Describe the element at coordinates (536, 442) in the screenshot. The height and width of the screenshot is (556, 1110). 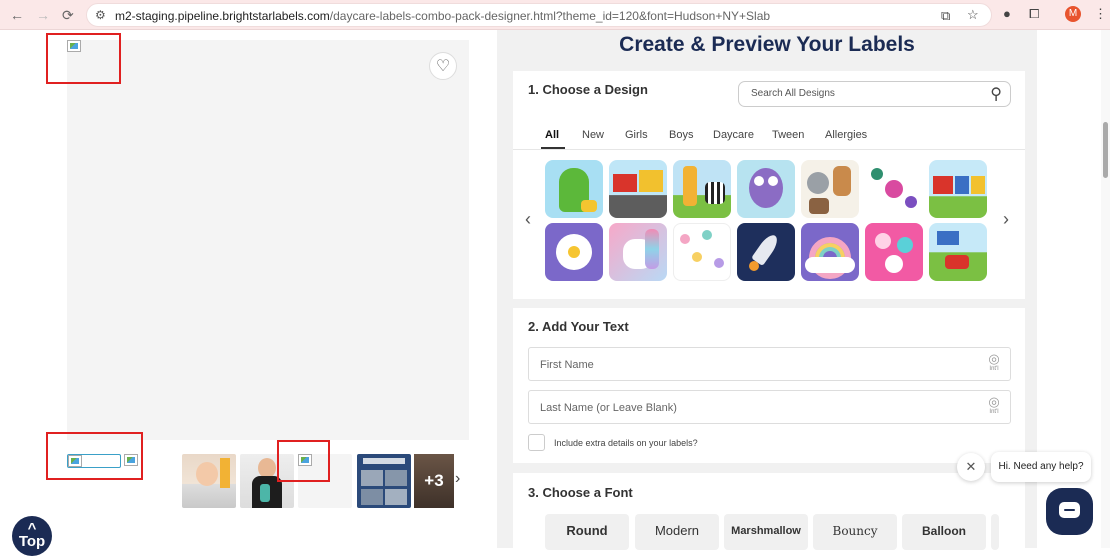
I see `extra-details-checkbox` at that location.